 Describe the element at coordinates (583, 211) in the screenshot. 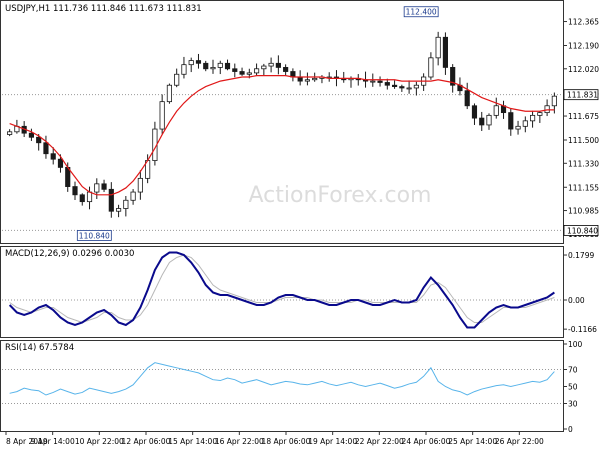

I see `price-tick-label: 110.985` at that location.